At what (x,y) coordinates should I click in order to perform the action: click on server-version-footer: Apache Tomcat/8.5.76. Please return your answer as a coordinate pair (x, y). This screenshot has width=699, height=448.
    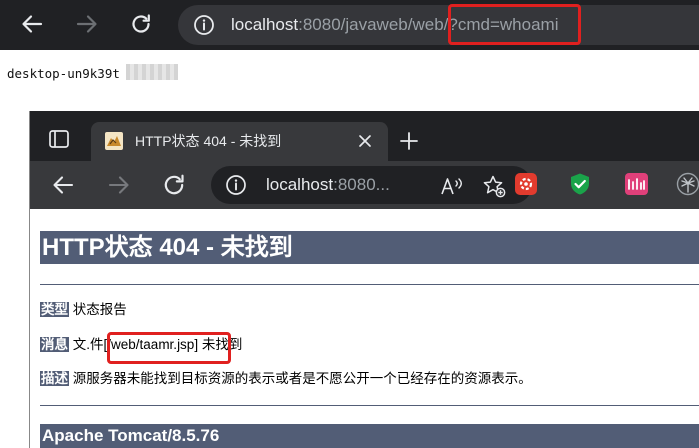
    Looking at the image, I should click on (369, 436).